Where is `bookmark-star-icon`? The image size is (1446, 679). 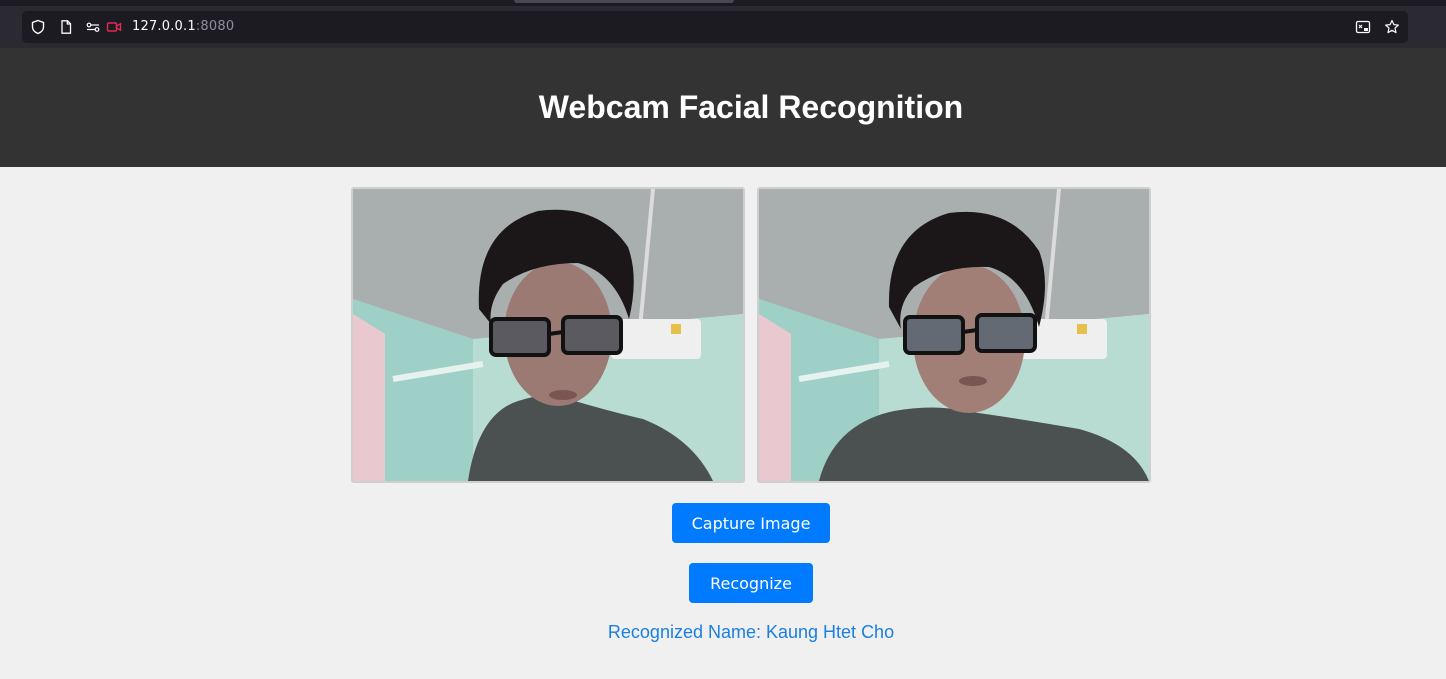
bookmark-star-icon is located at coordinates (1392, 27).